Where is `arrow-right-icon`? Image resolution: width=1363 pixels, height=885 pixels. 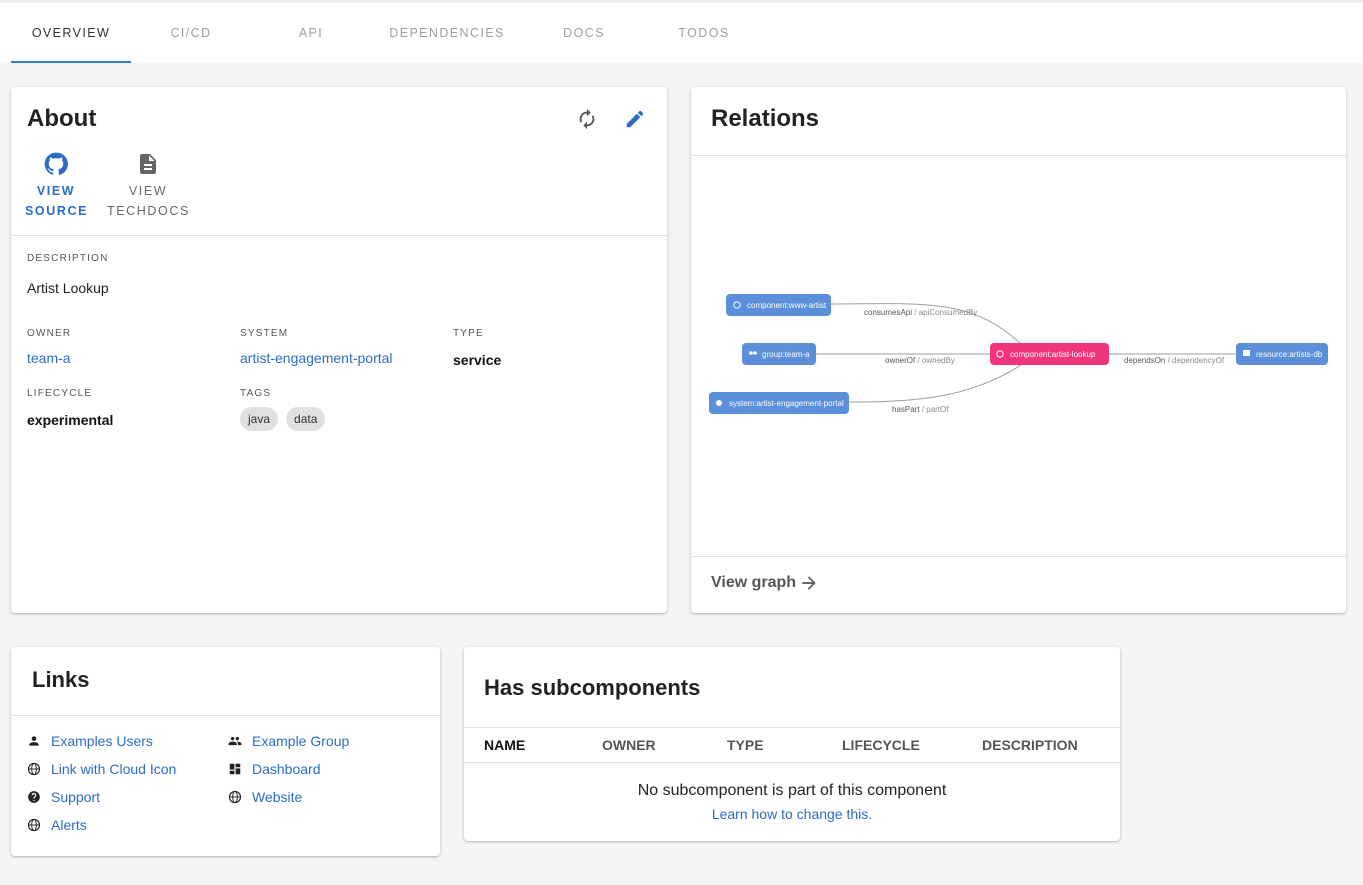
arrow-right-icon is located at coordinates (809, 583).